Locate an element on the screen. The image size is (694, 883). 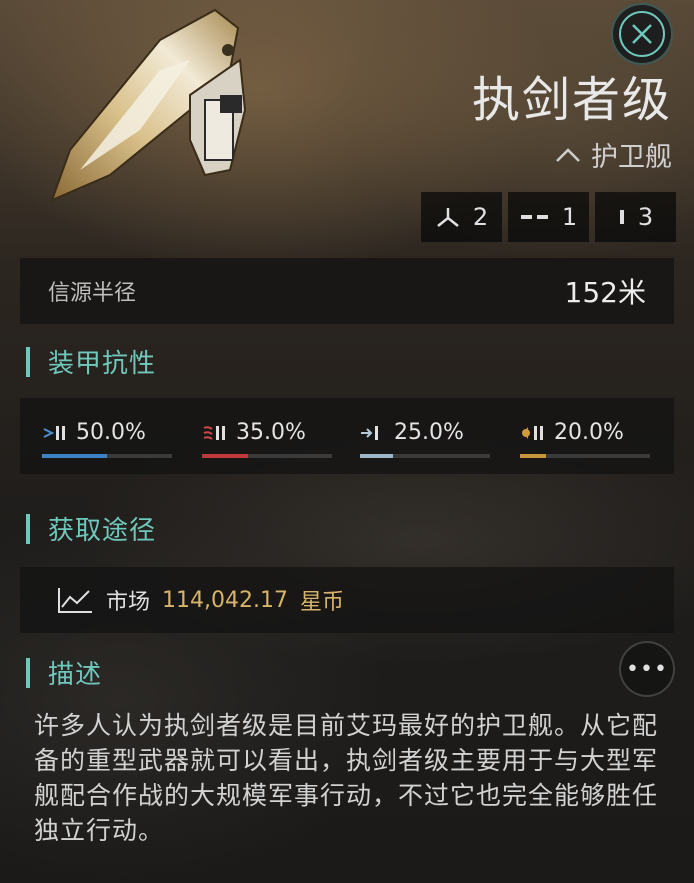
explosive-damage-icon is located at coordinates (532, 432).